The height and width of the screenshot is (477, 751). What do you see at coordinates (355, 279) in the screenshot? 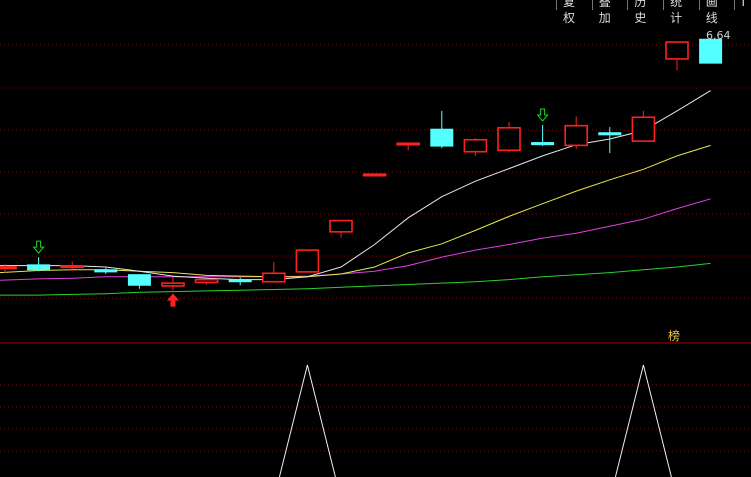
I see `ma-line-green` at bounding box center [355, 279].